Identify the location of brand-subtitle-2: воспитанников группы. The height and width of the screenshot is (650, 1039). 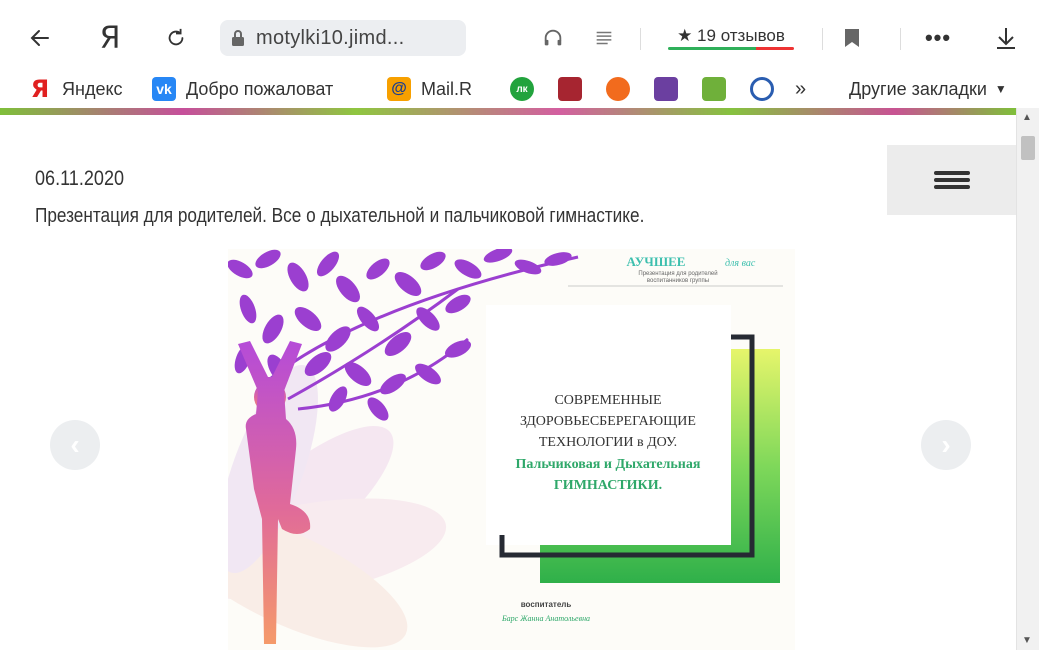
(678, 281).